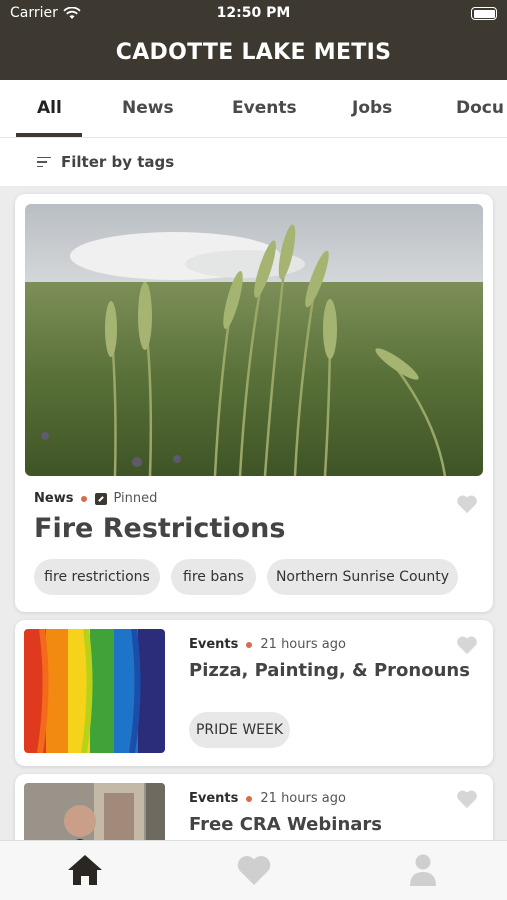 The image size is (507, 900). I want to click on filter-label: Filter by tags, so click(118, 162).